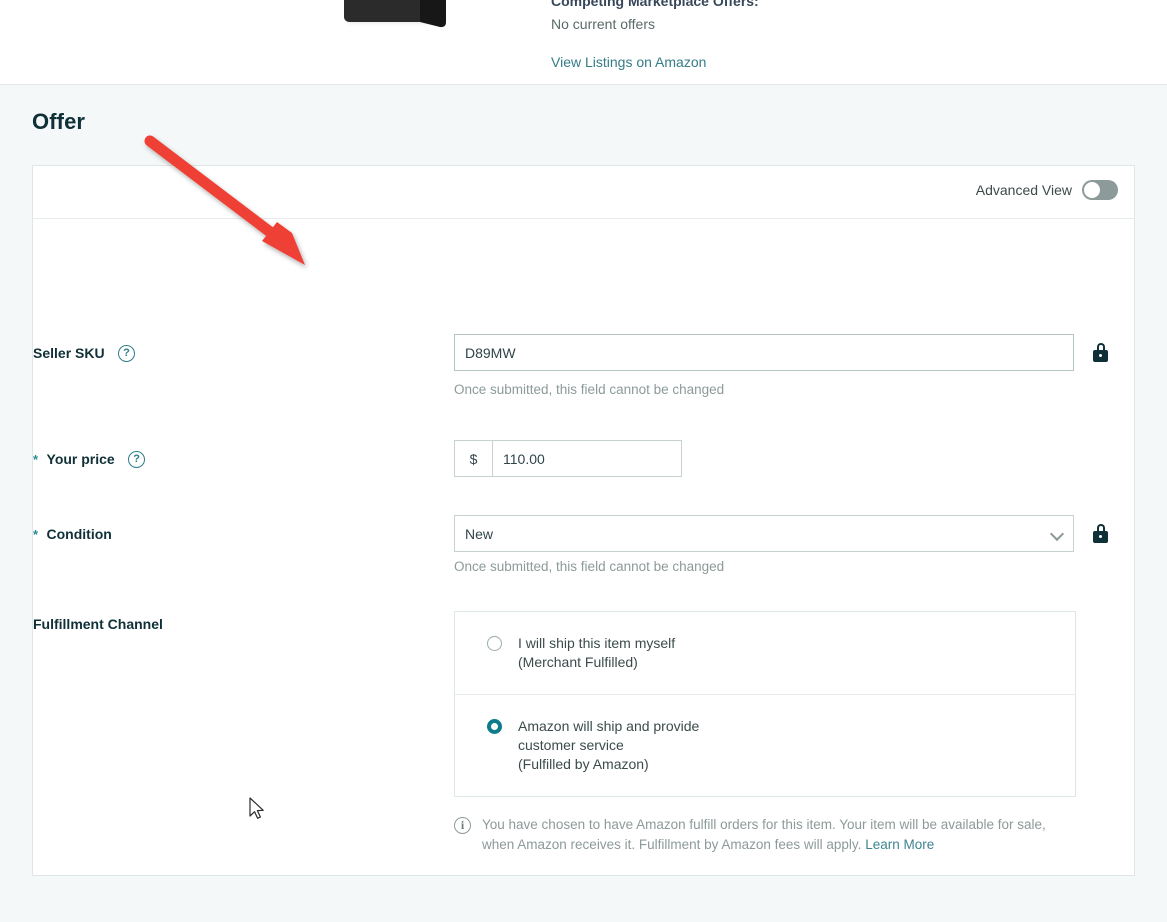 The width and height of the screenshot is (1167, 922). Describe the element at coordinates (603, 24) in the screenshot. I see `competing-offers-value: No current offers` at that location.